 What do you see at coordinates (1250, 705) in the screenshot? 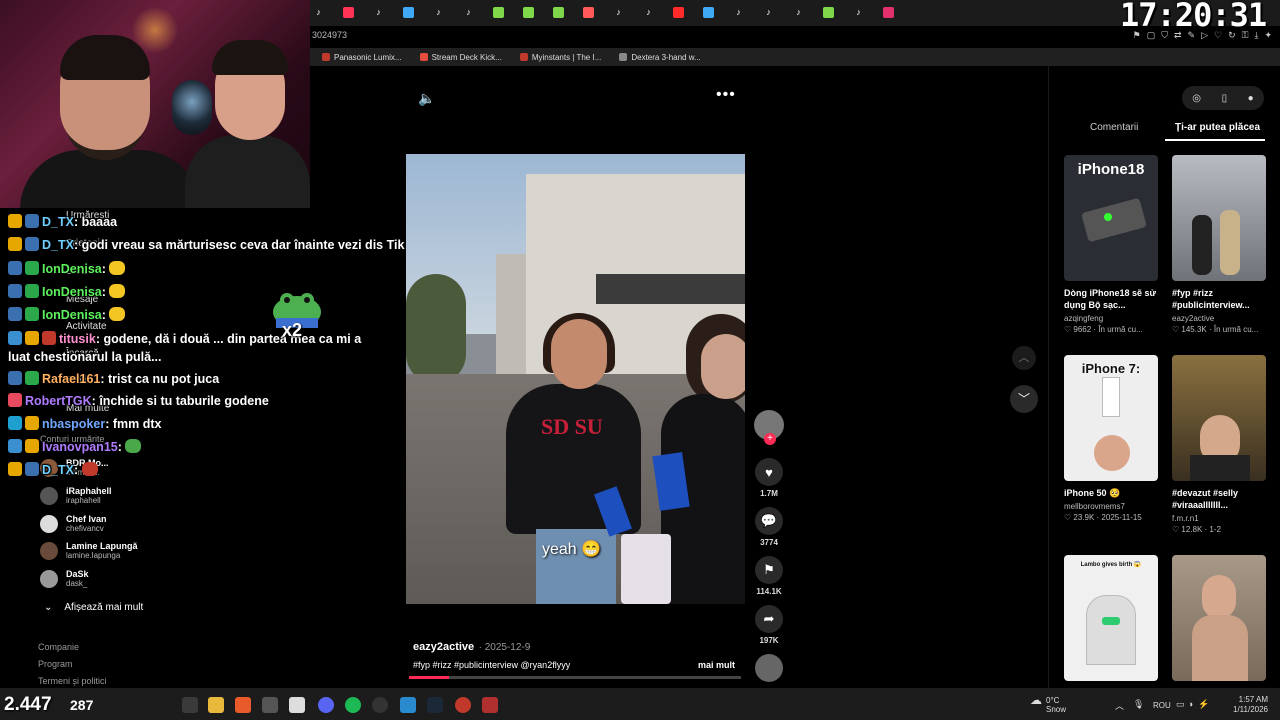
I see `tray-clock: 1:57 AM 1/11/2026` at bounding box center [1250, 705].